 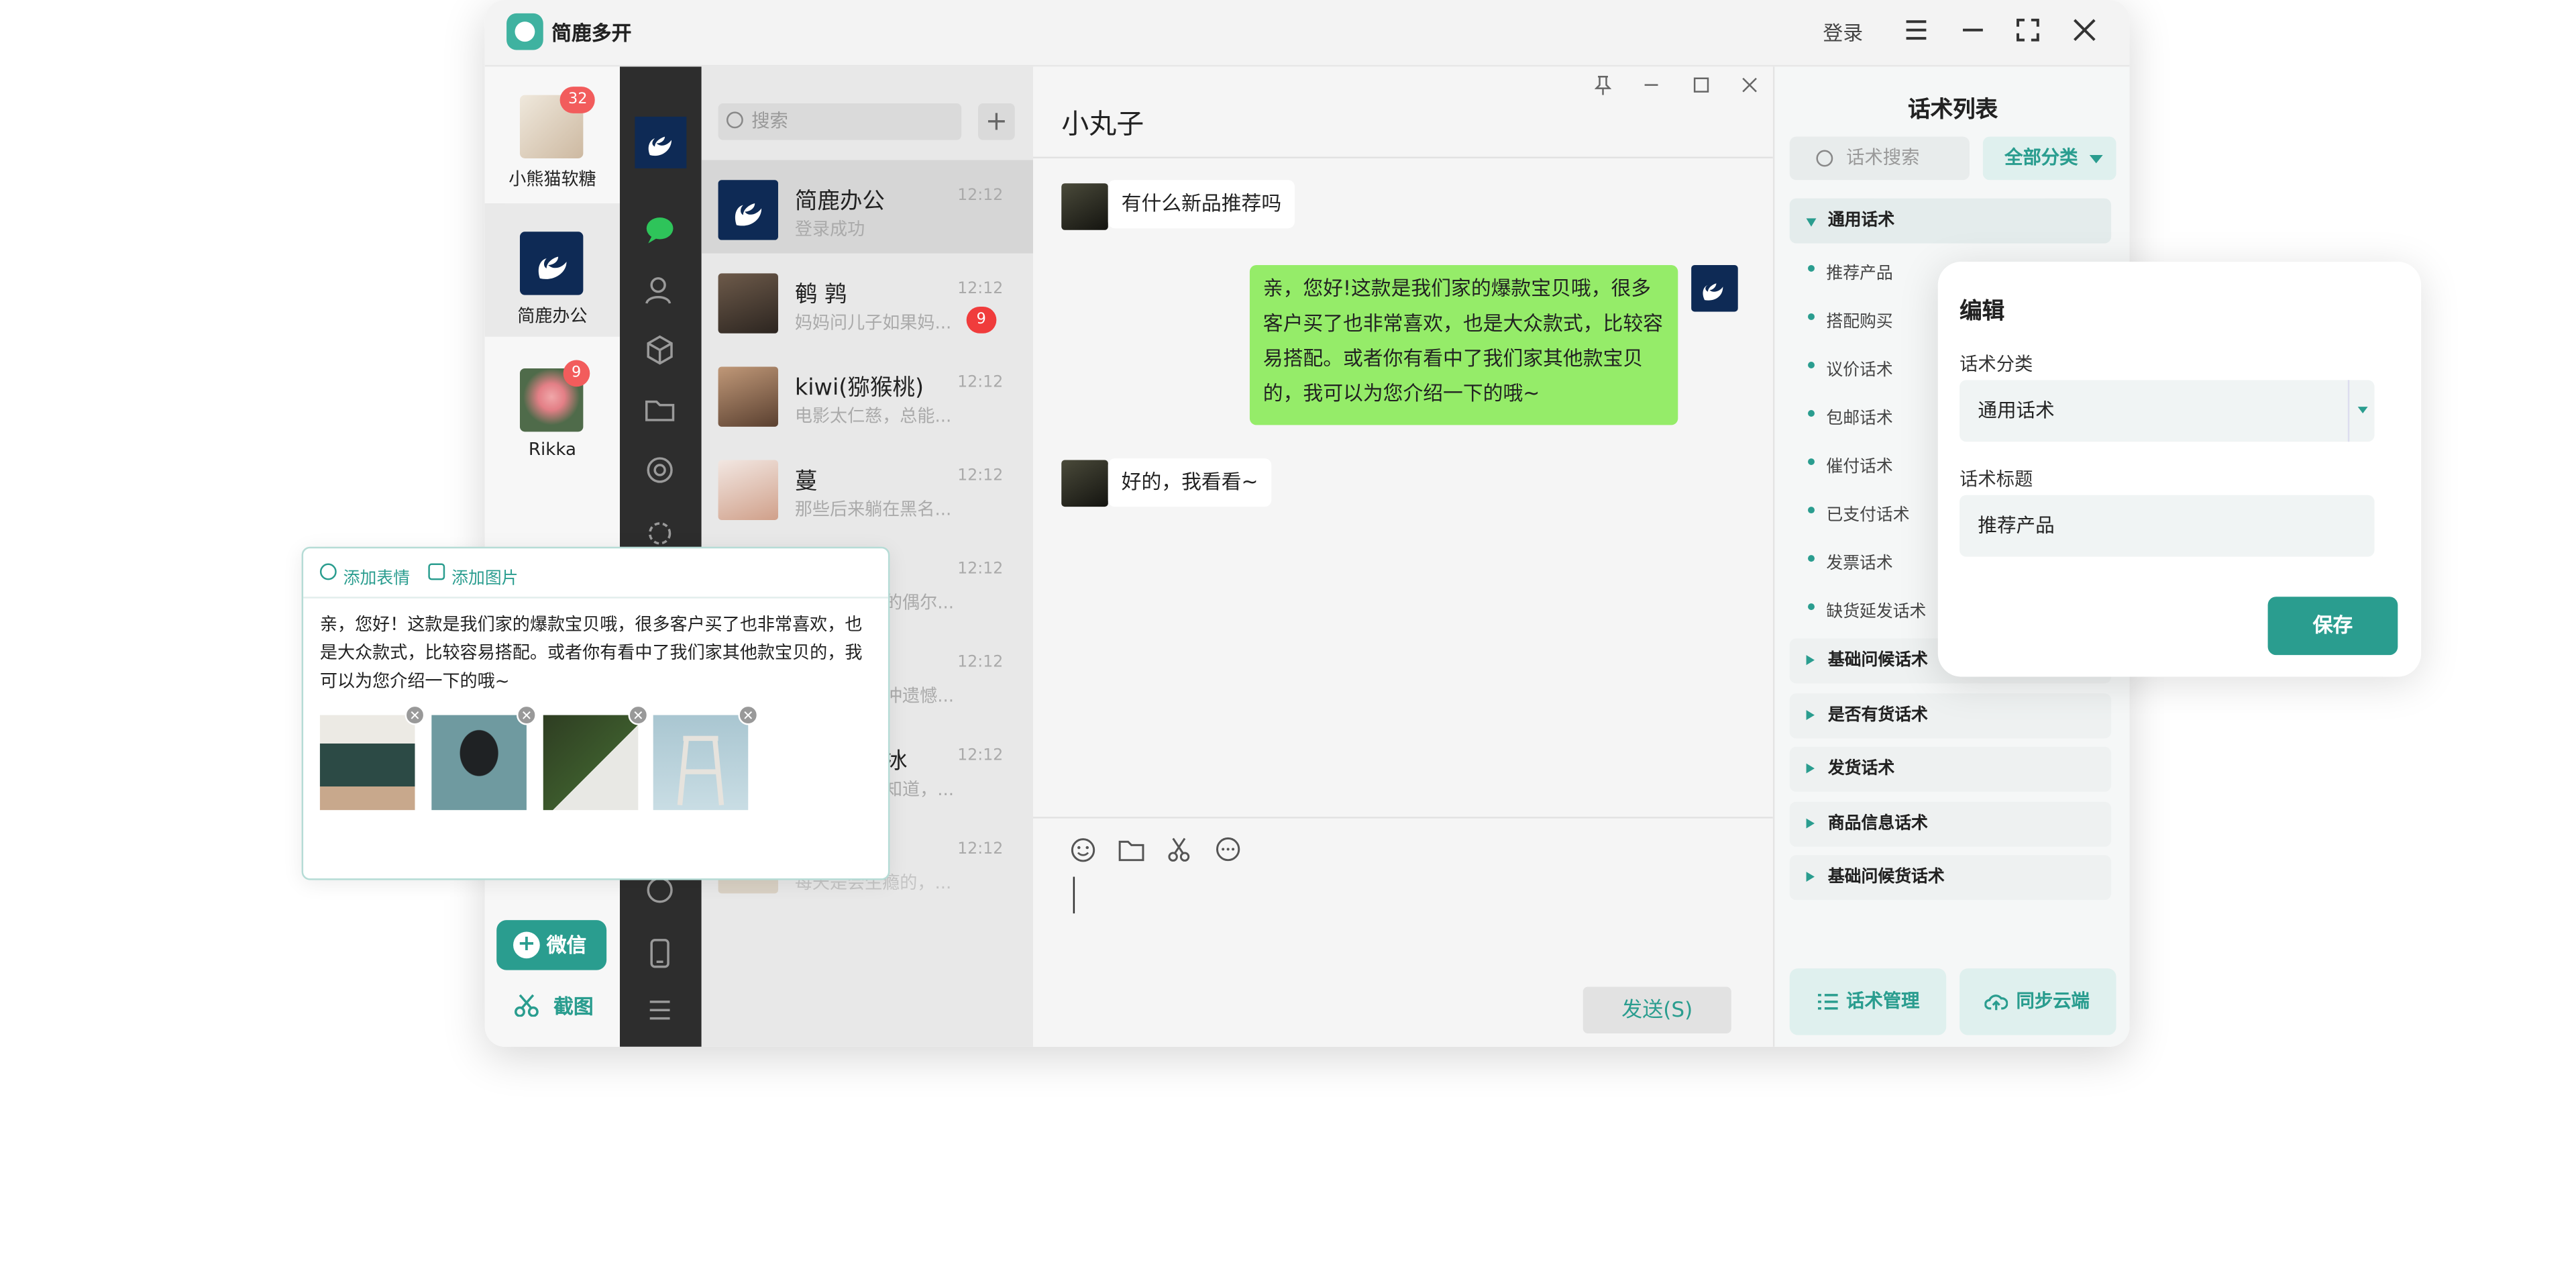 What do you see at coordinates (1403, 932) in the screenshot?
I see `message-input-area: 发送(S)` at bounding box center [1403, 932].